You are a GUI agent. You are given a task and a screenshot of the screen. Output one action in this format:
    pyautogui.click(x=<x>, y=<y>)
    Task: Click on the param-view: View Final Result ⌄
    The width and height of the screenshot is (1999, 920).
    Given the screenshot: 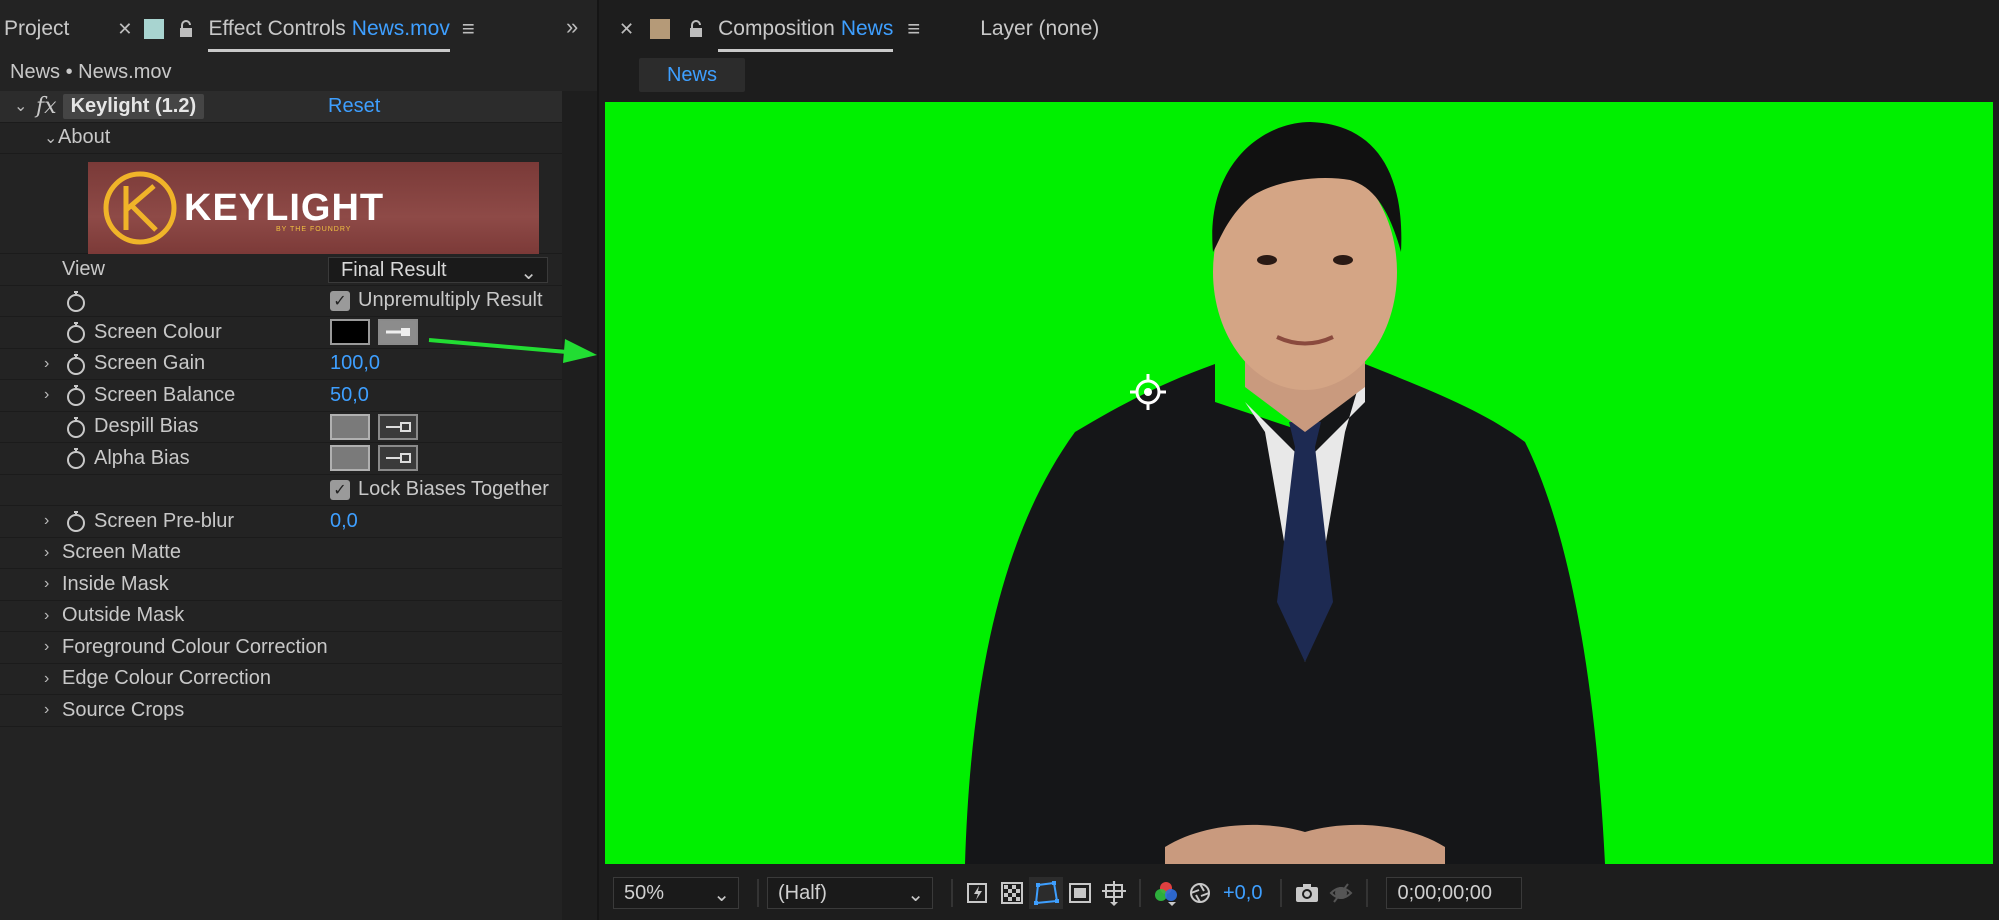 What is the action you would take?
    pyautogui.click(x=281, y=270)
    